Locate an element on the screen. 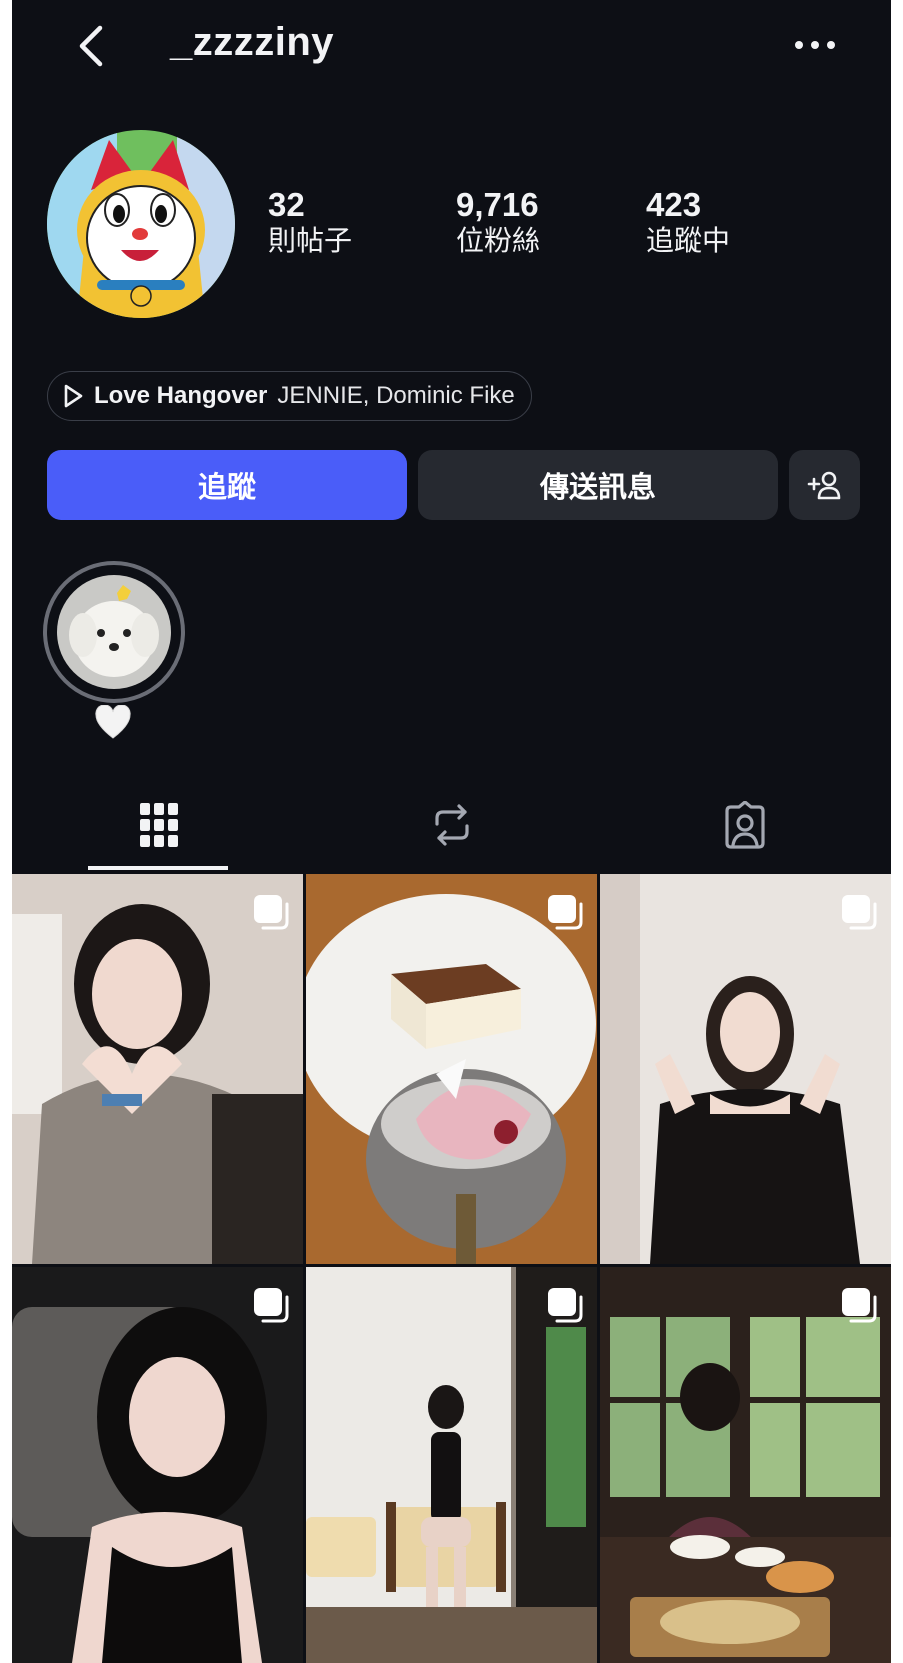 This screenshot has width=903, height=1663. profile-username: _zzzziny is located at coordinates (252, 42).